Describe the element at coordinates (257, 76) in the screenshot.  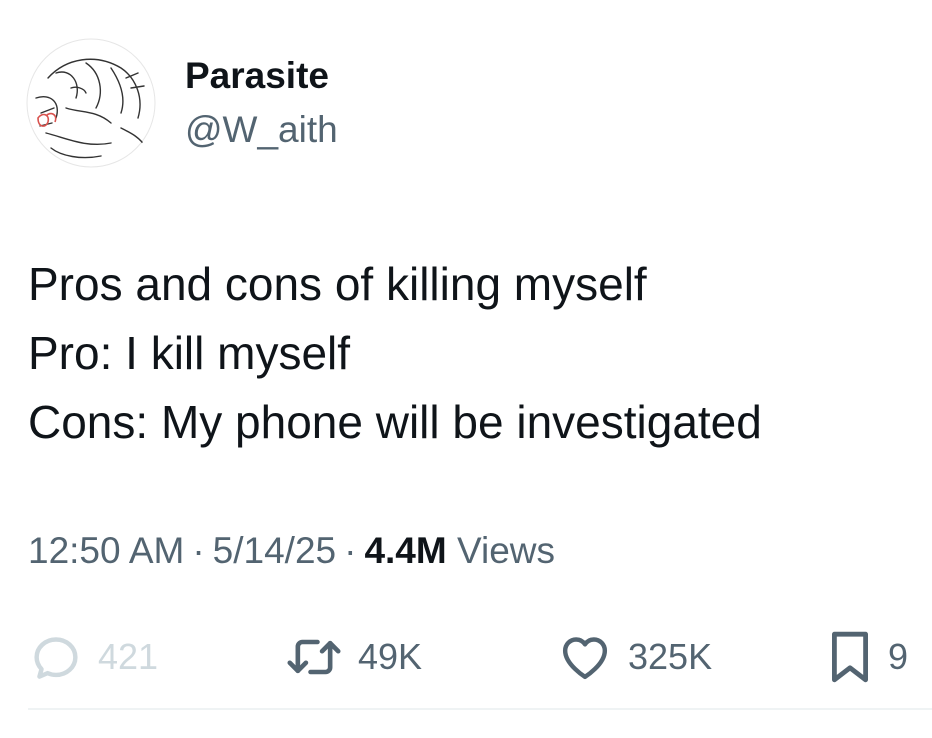
I see `author-display-name: Parasite` at that location.